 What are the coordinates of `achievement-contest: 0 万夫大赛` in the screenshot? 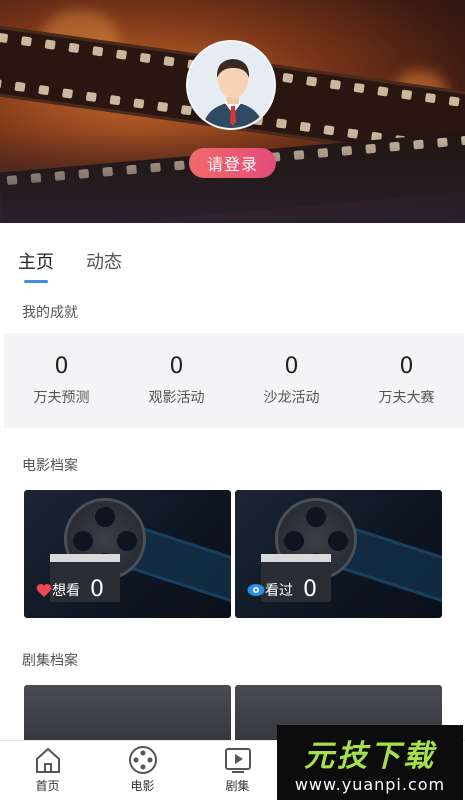 It's located at (406, 380).